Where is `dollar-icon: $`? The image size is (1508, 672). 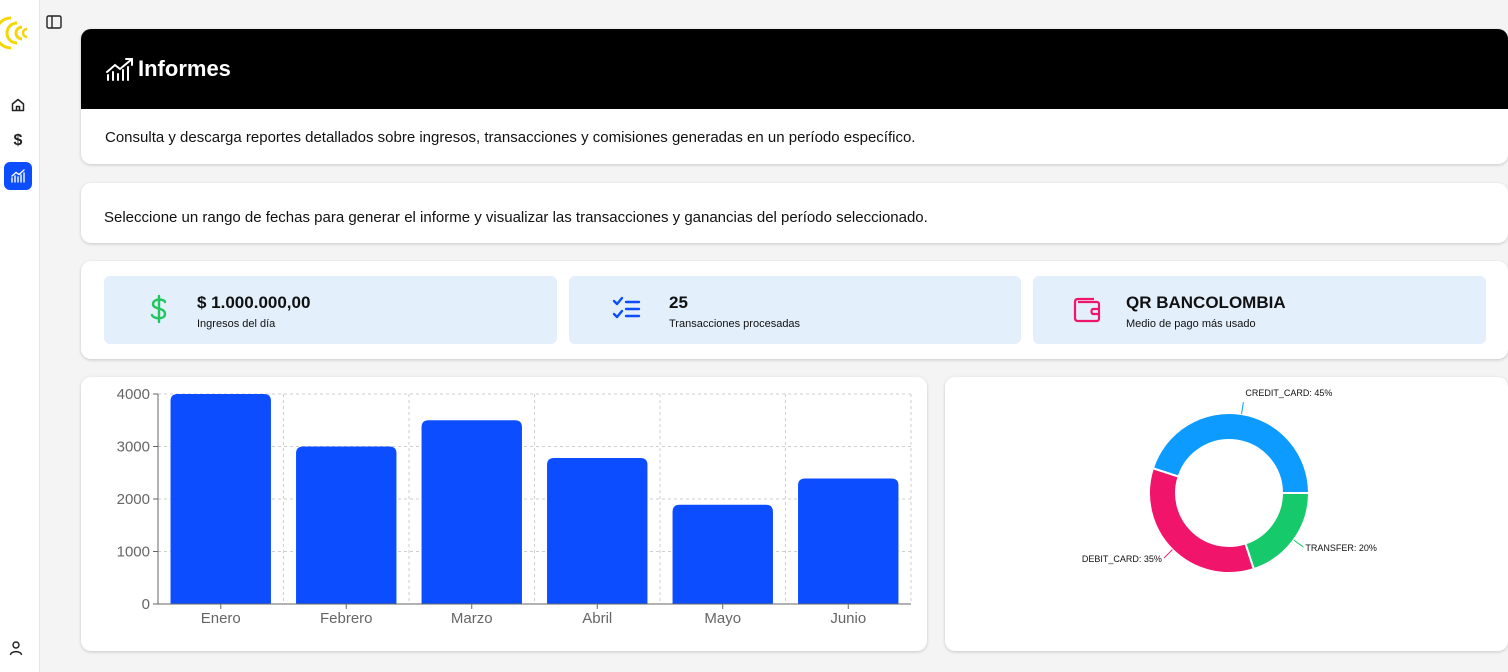
dollar-icon: $ is located at coordinates (18, 140).